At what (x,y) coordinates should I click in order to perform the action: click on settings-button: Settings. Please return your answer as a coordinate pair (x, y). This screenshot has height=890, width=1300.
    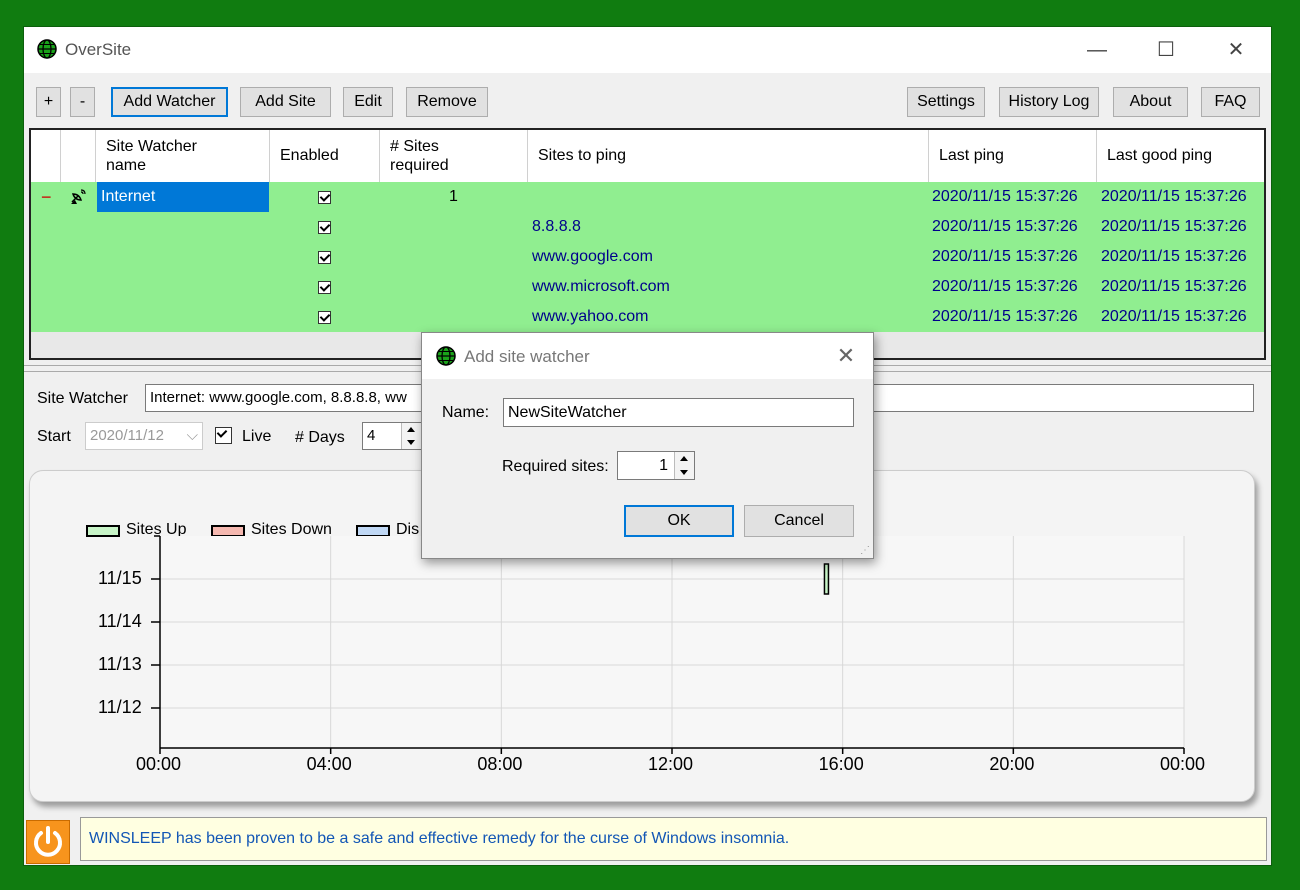
    Looking at the image, I should click on (946, 102).